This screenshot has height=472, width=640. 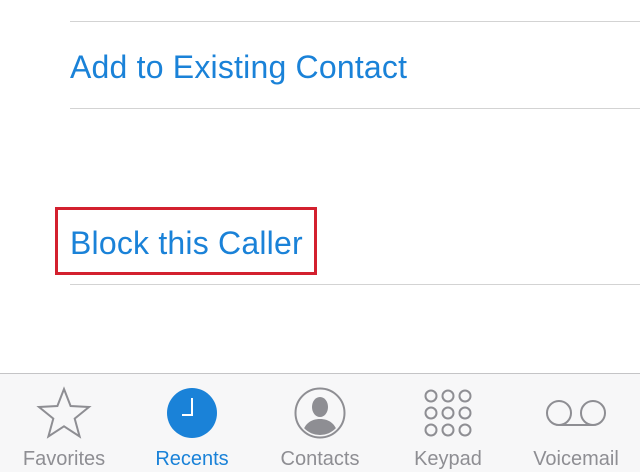 I want to click on highlight-annotation-box, so click(x=186, y=241).